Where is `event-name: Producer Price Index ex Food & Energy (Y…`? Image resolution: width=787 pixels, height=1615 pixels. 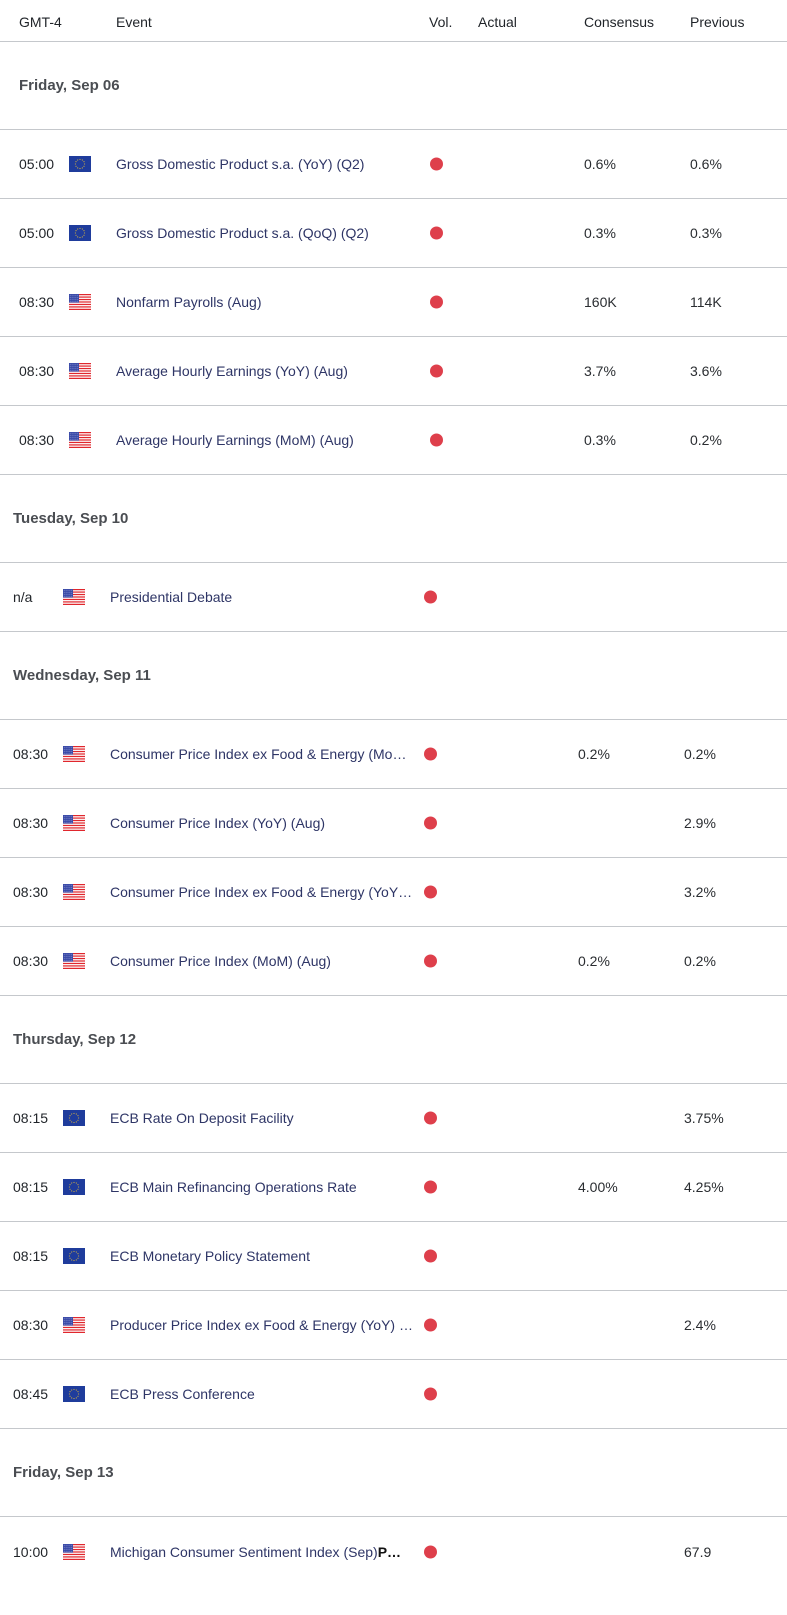
event-name: Producer Price Index ex Food & Energy (Y… is located at coordinates (261, 1325).